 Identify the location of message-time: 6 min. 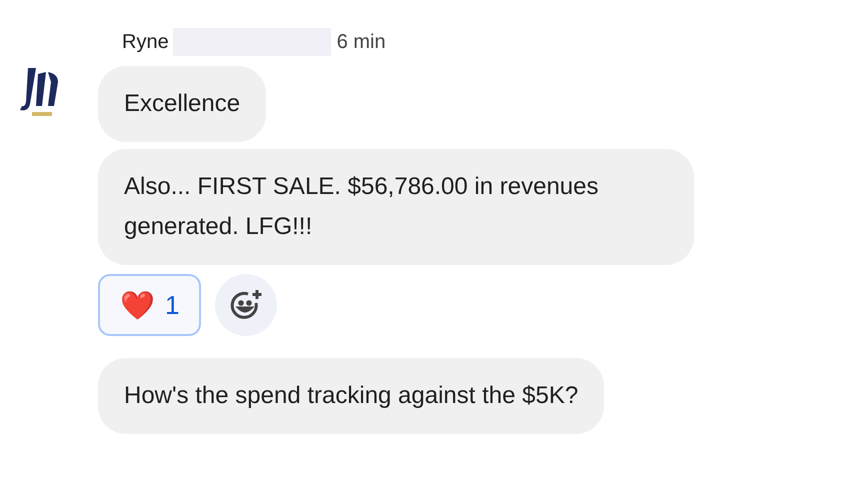
(361, 42).